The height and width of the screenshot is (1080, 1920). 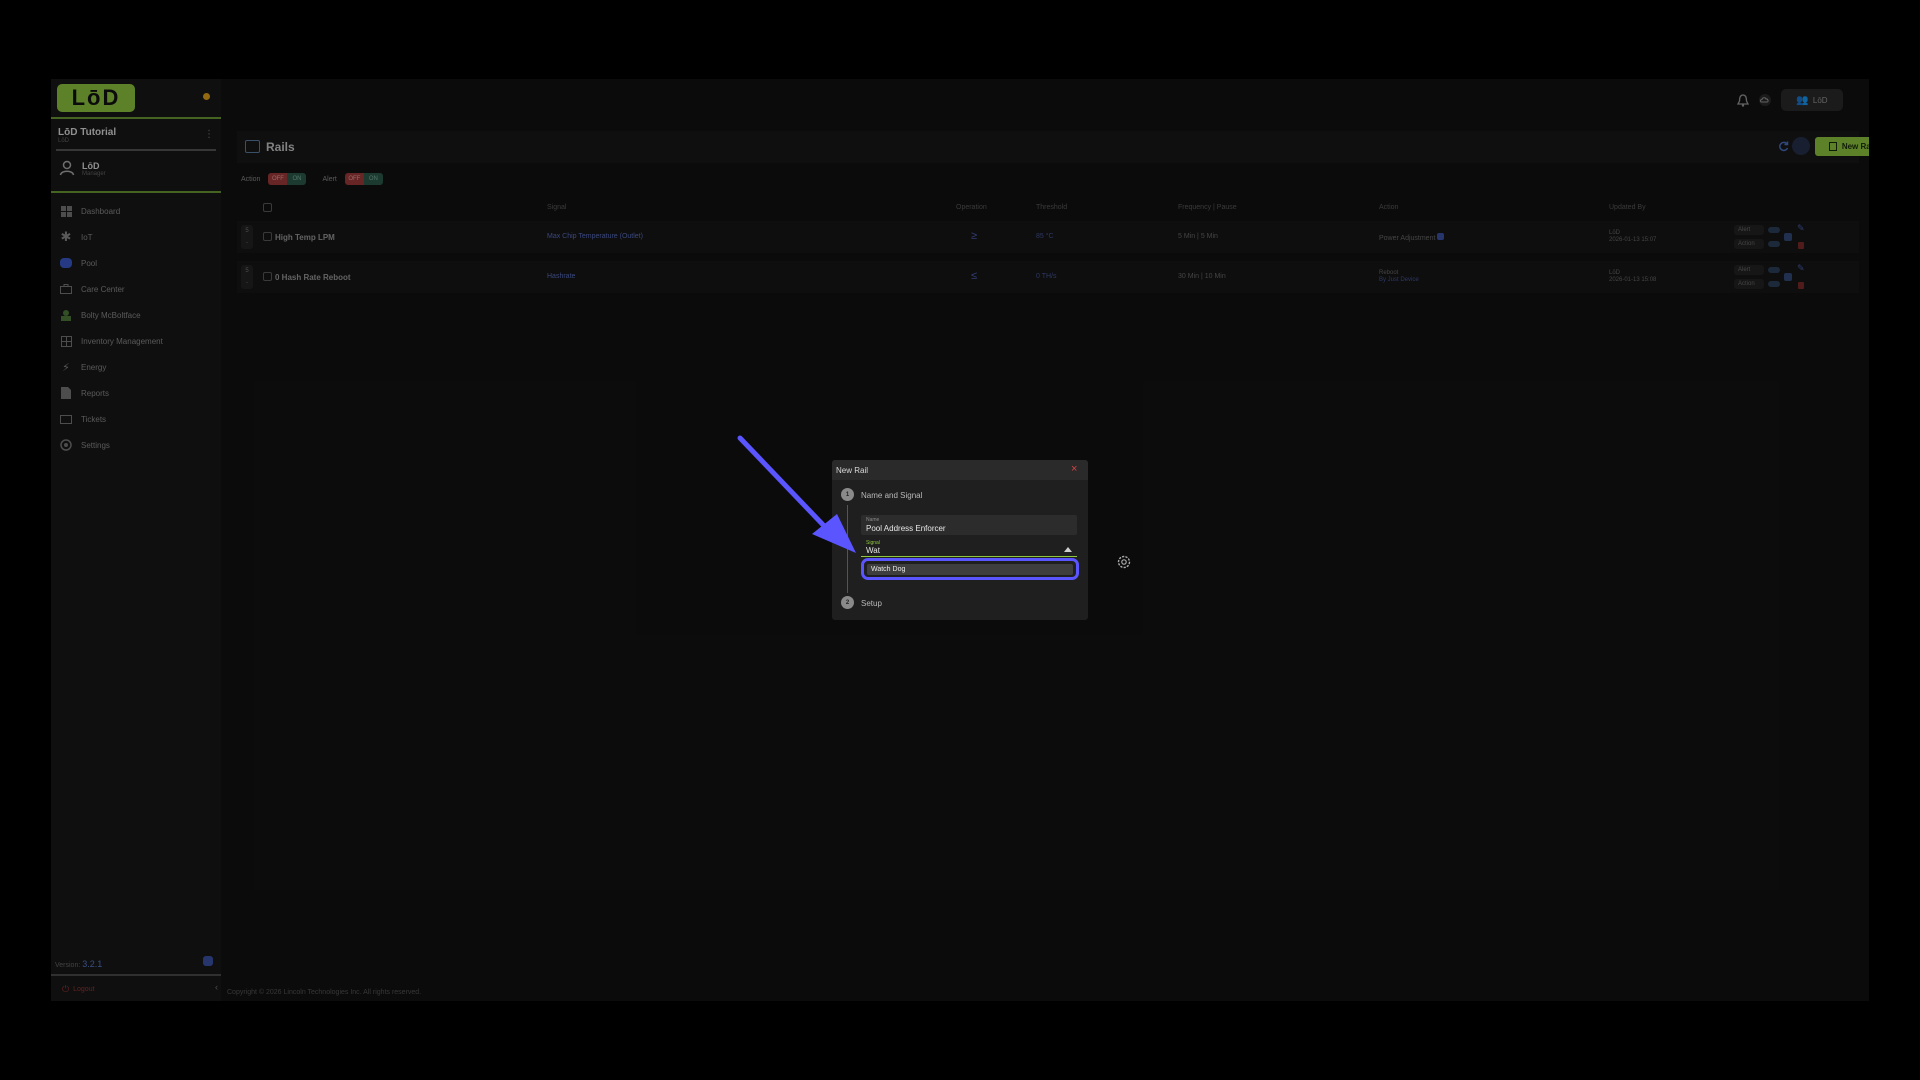 I want to click on step-2-indicator: 2, so click(x=847, y=602).